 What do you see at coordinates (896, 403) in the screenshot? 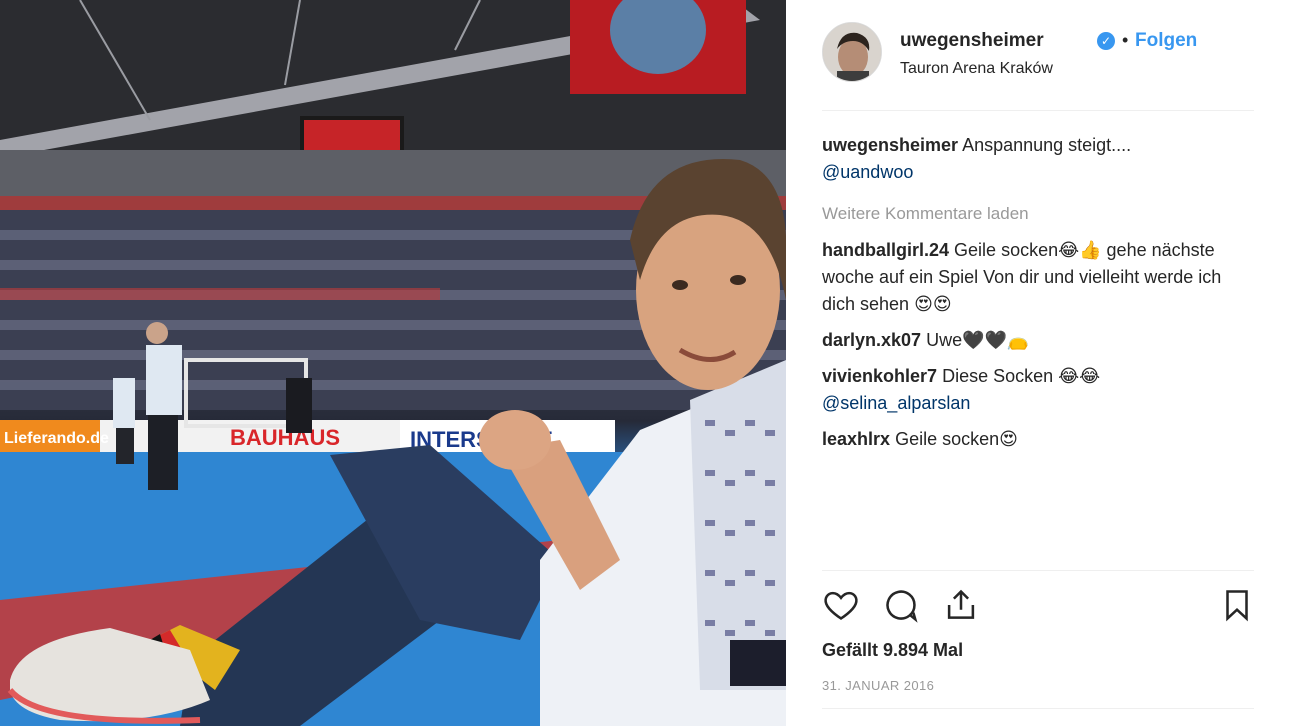
I see `comment-mention: @selina_alparslan` at bounding box center [896, 403].